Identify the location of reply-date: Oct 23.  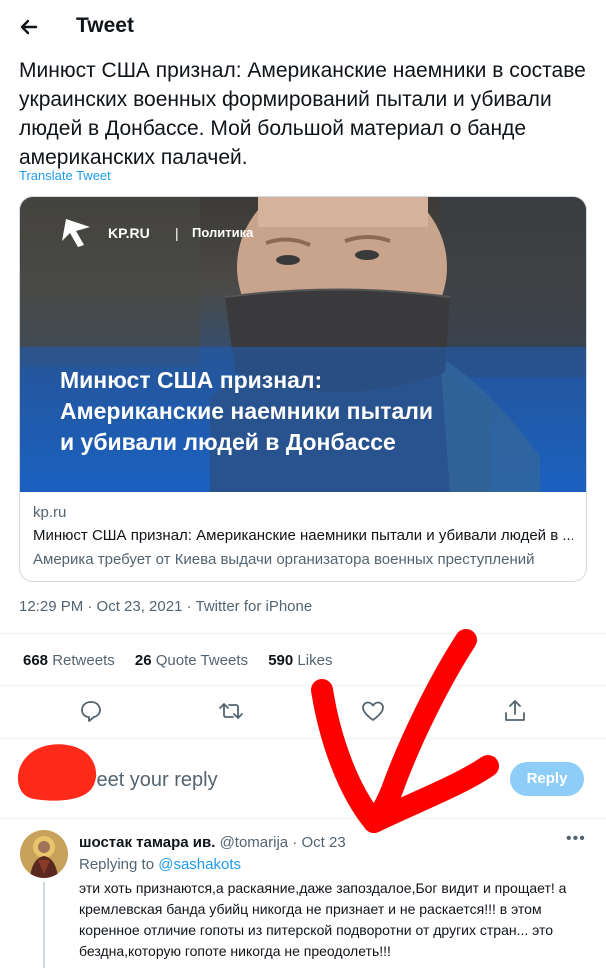
(323, 842).